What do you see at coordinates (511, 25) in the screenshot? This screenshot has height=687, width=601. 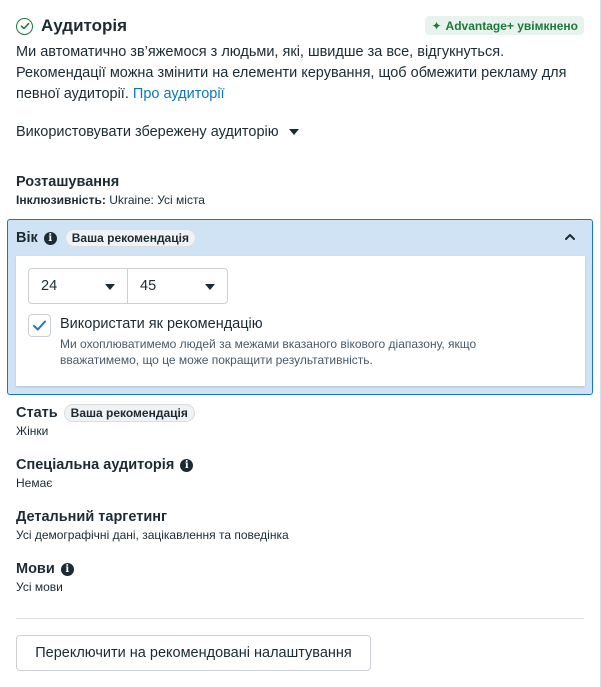 I see `advantage-badge-label: Advantage+ увімкнено` at bounding box center [511, 25].